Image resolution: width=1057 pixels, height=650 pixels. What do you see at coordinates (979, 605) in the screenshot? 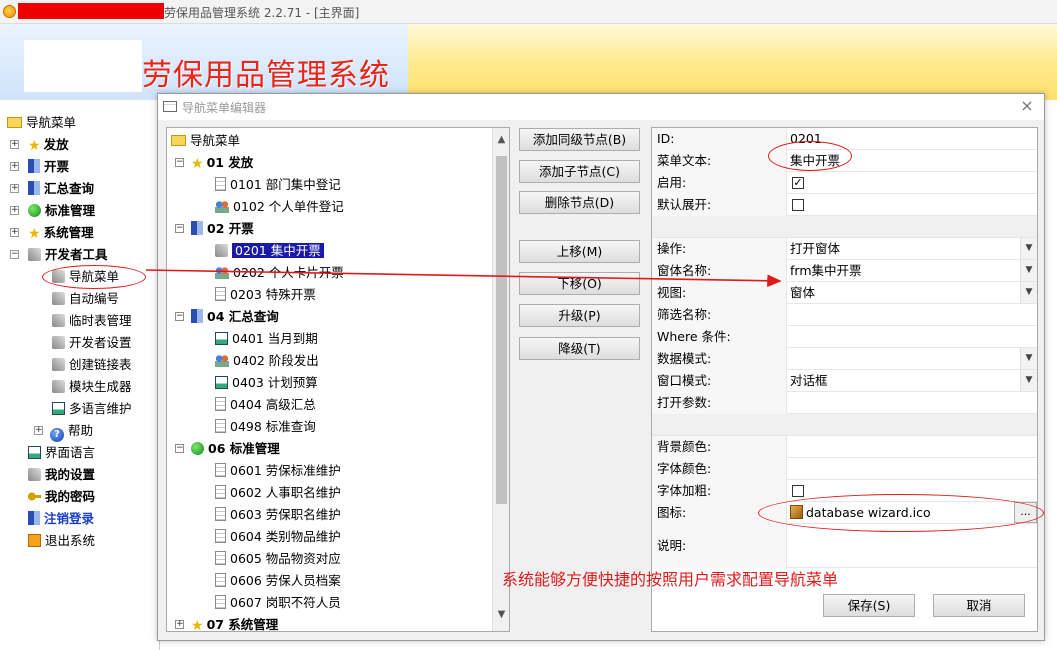
I see `cancel-button: 取消` at bounding box center [979, 605].